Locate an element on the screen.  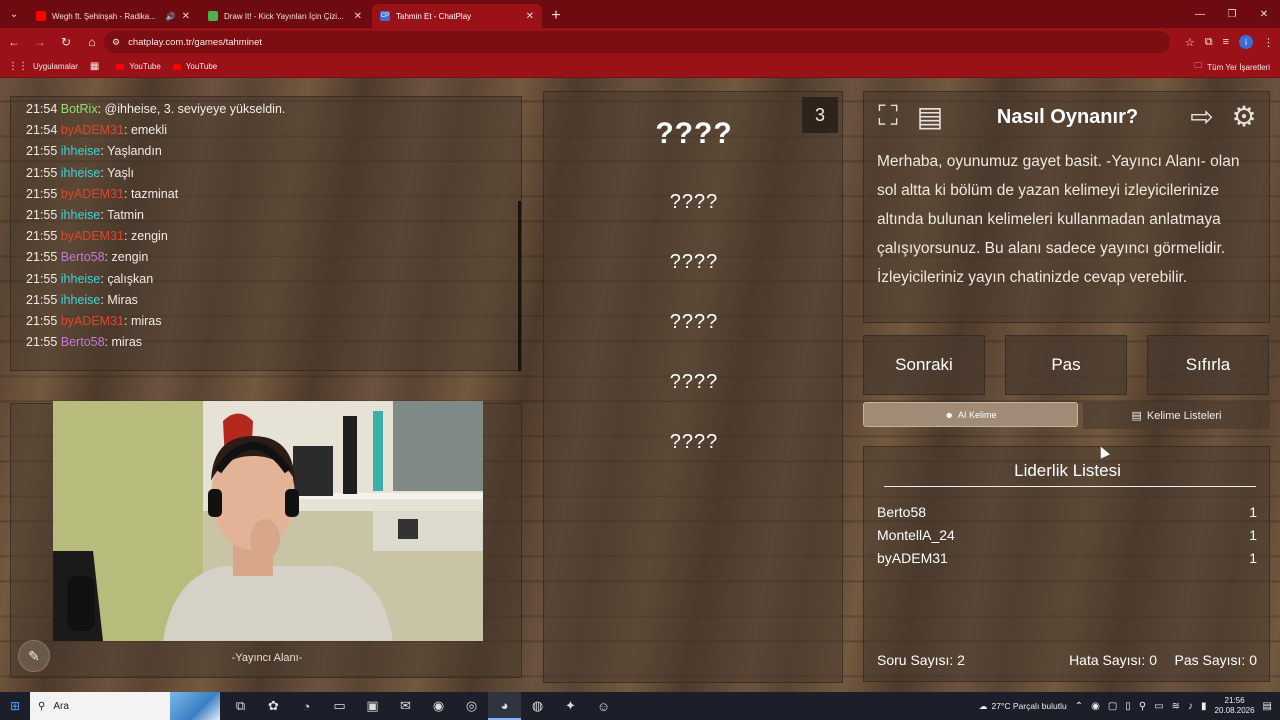
tab-search-icon: ⌄ is located at coordinates (14, 14).